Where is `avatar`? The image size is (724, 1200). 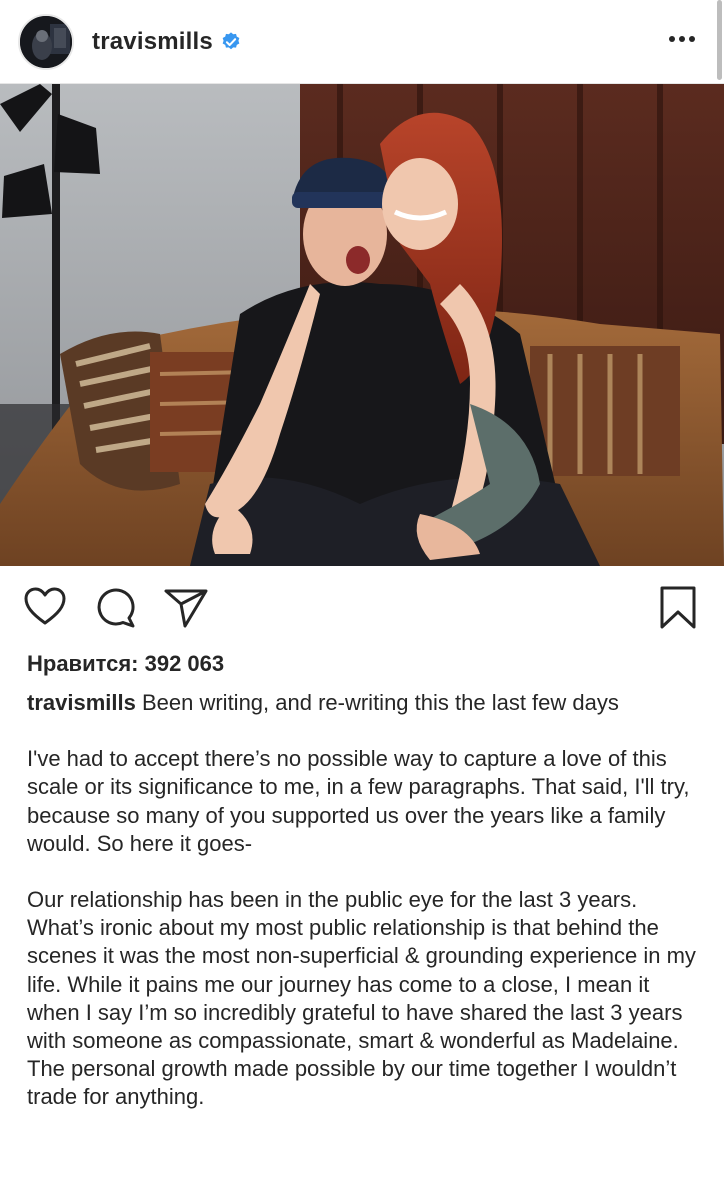
avatar is located at coordinates (46, 41).